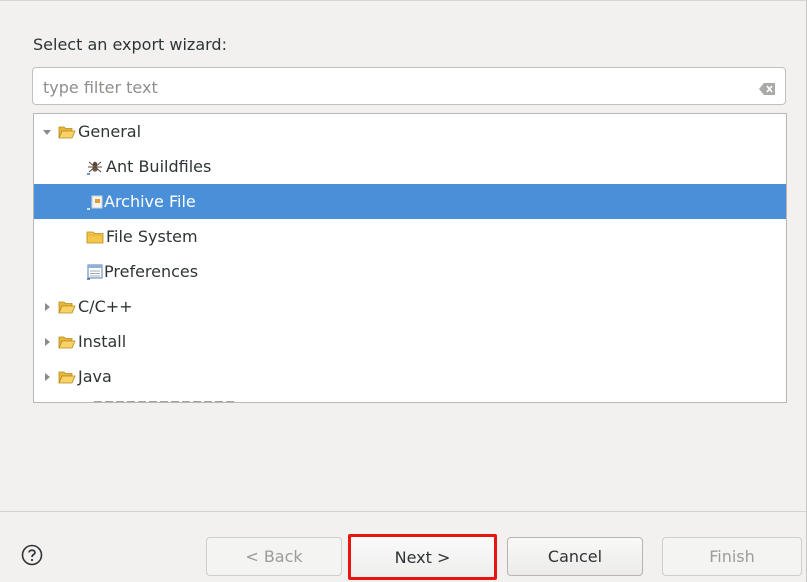  I want to click on folder-icon, so click(95, 237).